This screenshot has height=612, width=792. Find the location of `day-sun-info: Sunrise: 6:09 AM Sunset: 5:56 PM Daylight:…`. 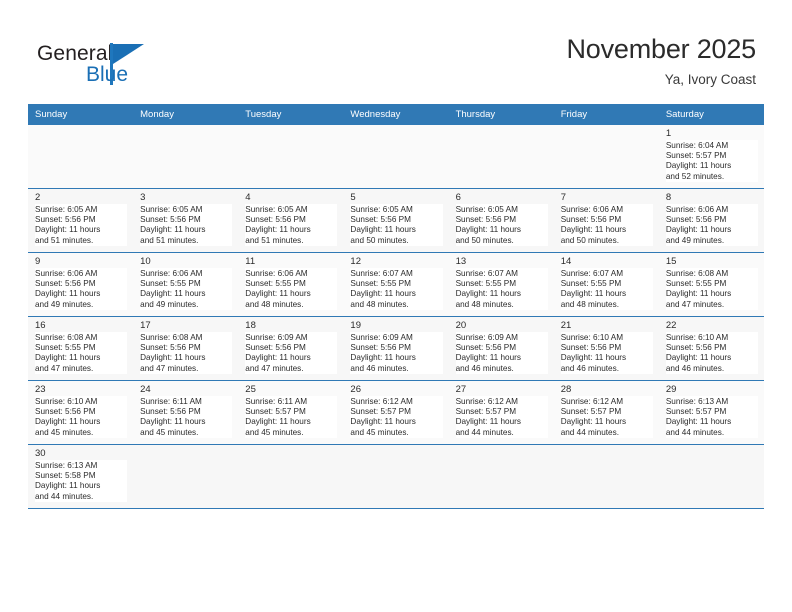

day-sun-info: Sunrise: 6:09 AM Sunset: 5:56 PM Daylight:… is located at coordinates (501, 353).